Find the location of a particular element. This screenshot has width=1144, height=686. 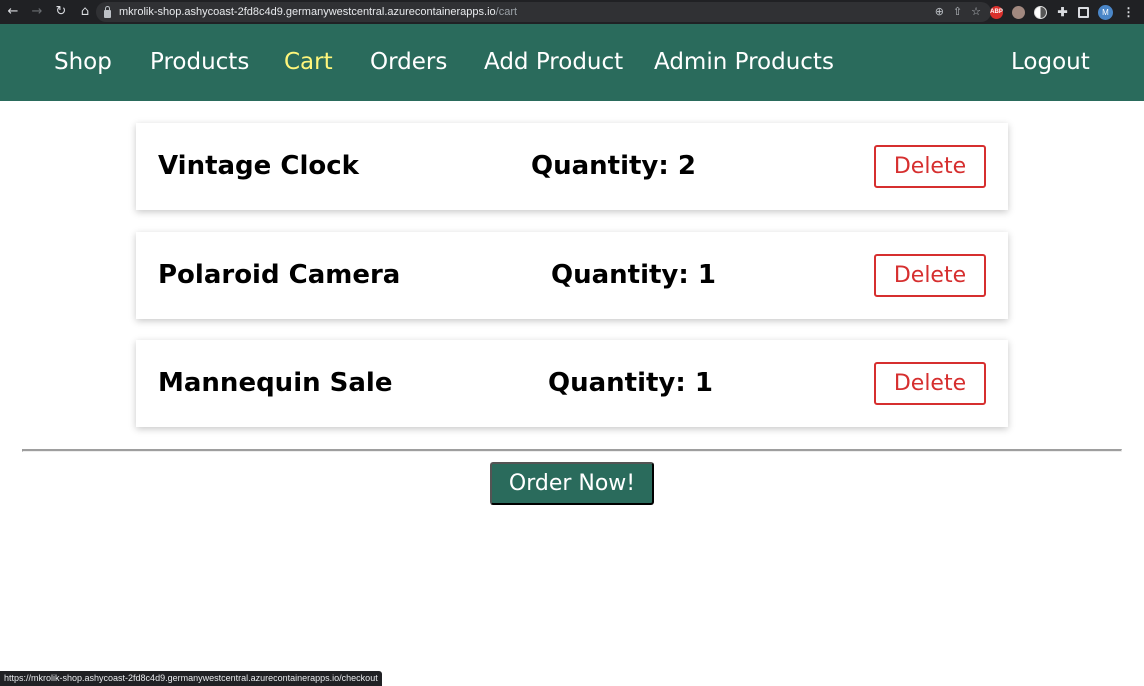

back-arrow-icon: ← is located at coordinates (13, 12).